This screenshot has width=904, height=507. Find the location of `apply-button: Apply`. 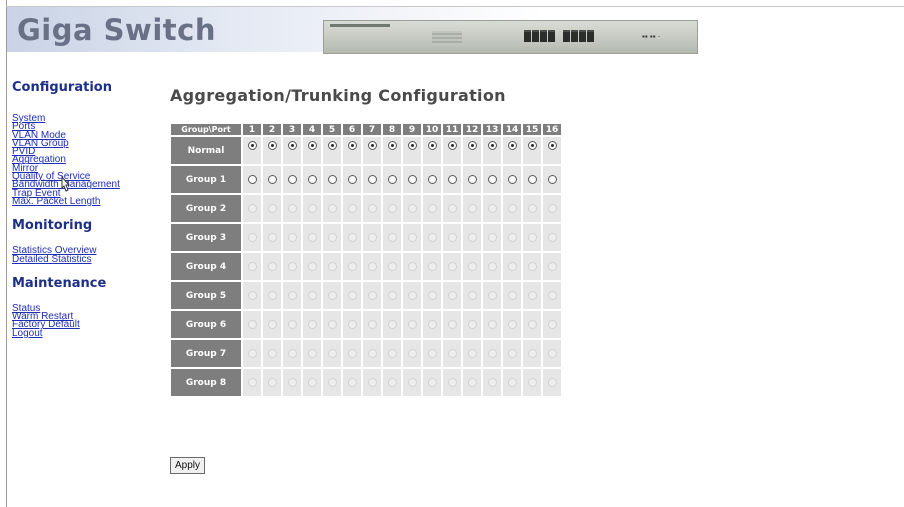

apply-button: Apply is located at coordinates (188, 465).